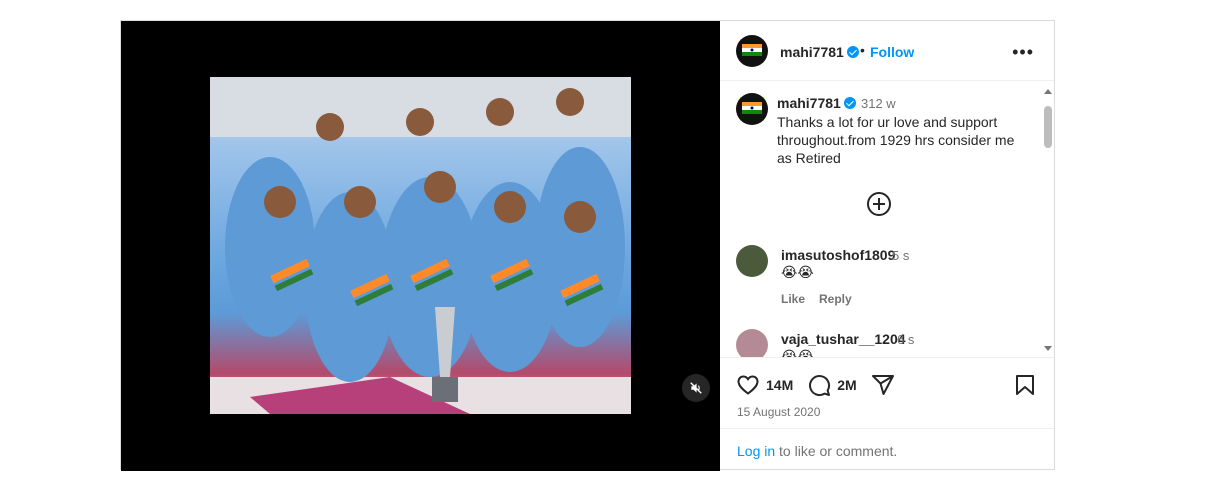 This screenshot has width=1216, height=499. Describe the element at coordinates (835, 299) in the screenshot. I see `comment-reply-button: Reply` at that location.